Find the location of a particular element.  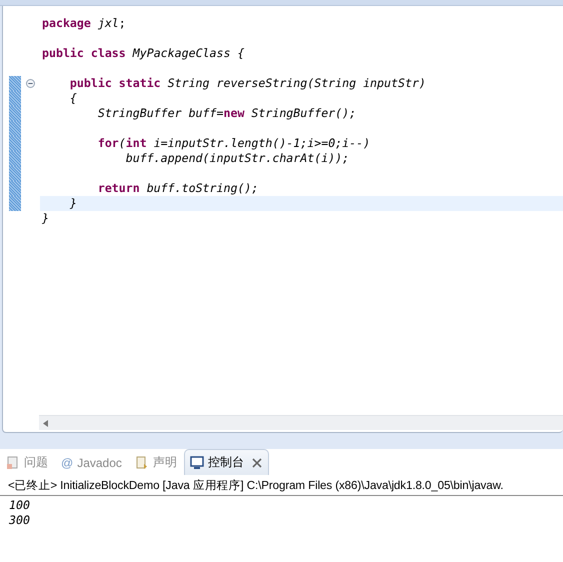

close-icon is located at coordinates (257, 463).